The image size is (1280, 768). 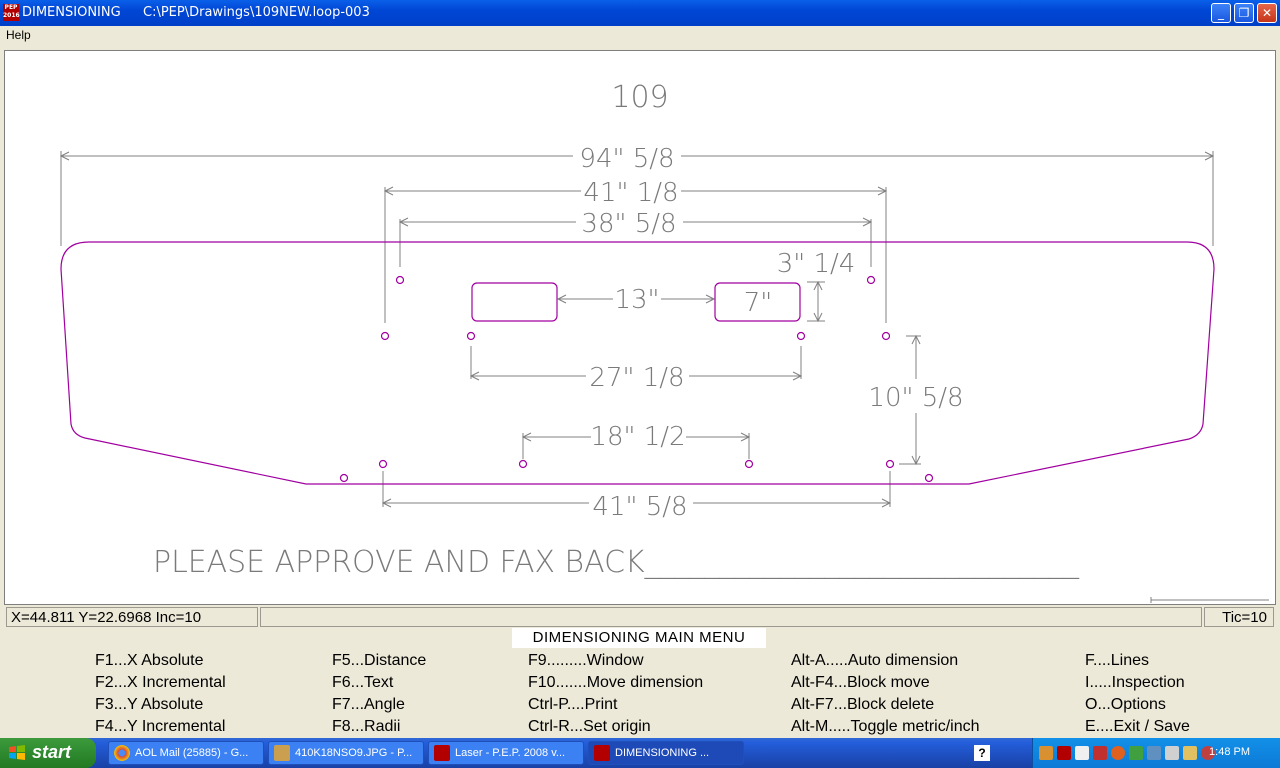 I want to click on status-bar: X=44.811 Y=22.6968 Inc=10 Tic=10, so click(x=640, y=617).